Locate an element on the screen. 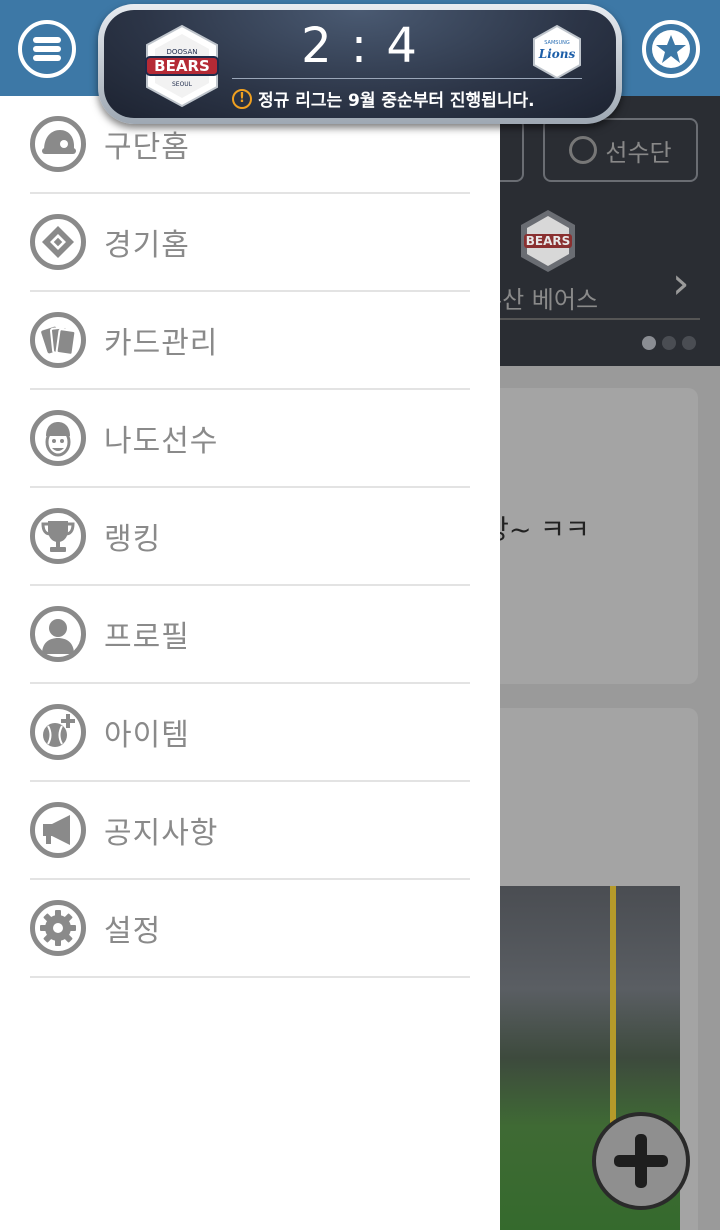 This screenshot has height=1230, width=720. drawer-item-label: 카드관리 is located at coordinates (161, 343).